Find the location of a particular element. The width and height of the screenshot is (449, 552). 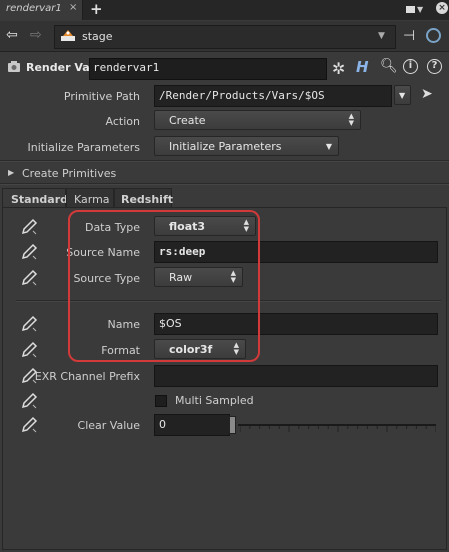

tab-standard: Standard is located at coordinates (35, 198).